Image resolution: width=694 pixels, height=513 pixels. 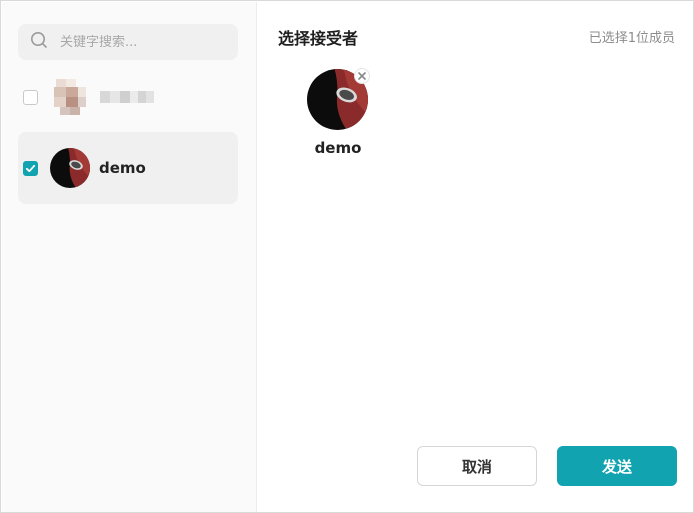 I want to click on selected-recipient, so click(x=338, y=99).